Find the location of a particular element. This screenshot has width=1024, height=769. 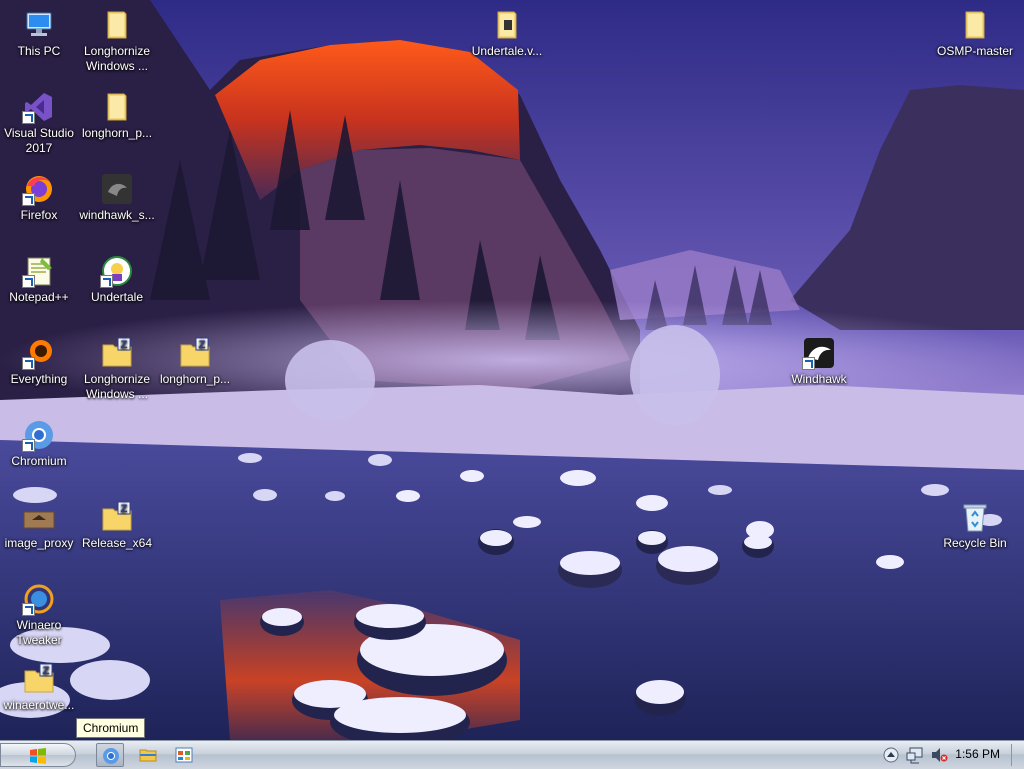

desktop-icon-winaero-tweaker: Winaero Tweaker is located at coordinates (39, 615).